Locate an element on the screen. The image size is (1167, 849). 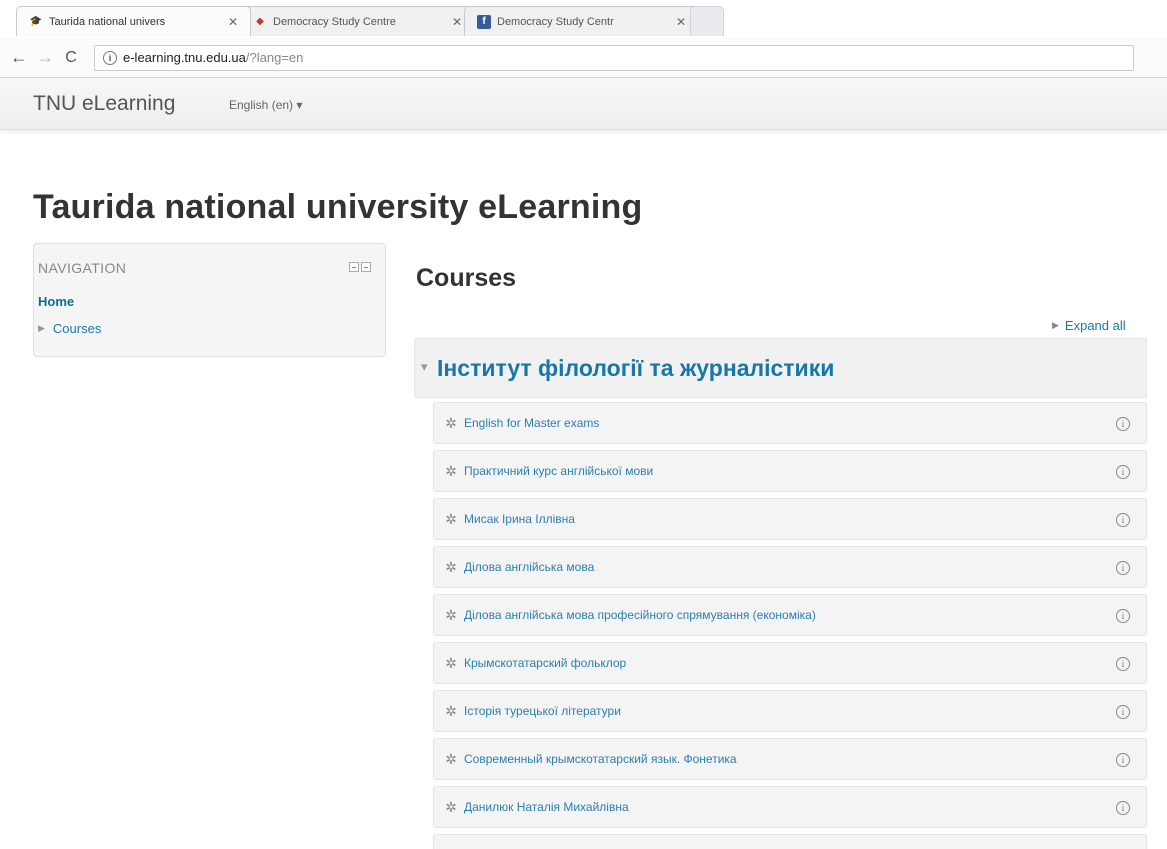
course-link: Крымскотатарский фольклор is located at coordinates (805, 663).